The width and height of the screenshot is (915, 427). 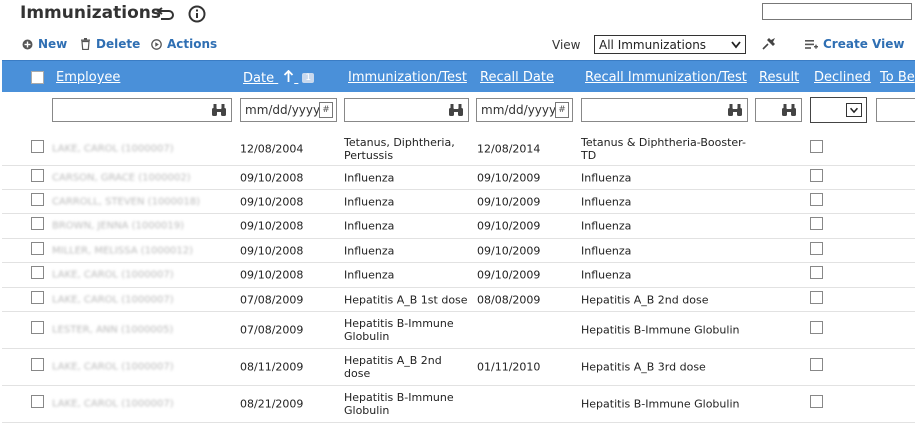 What do you see at coordinates (91, 13) in the screenshot?
I see `page-title: Immunizations` at bounding box center [91, 13].